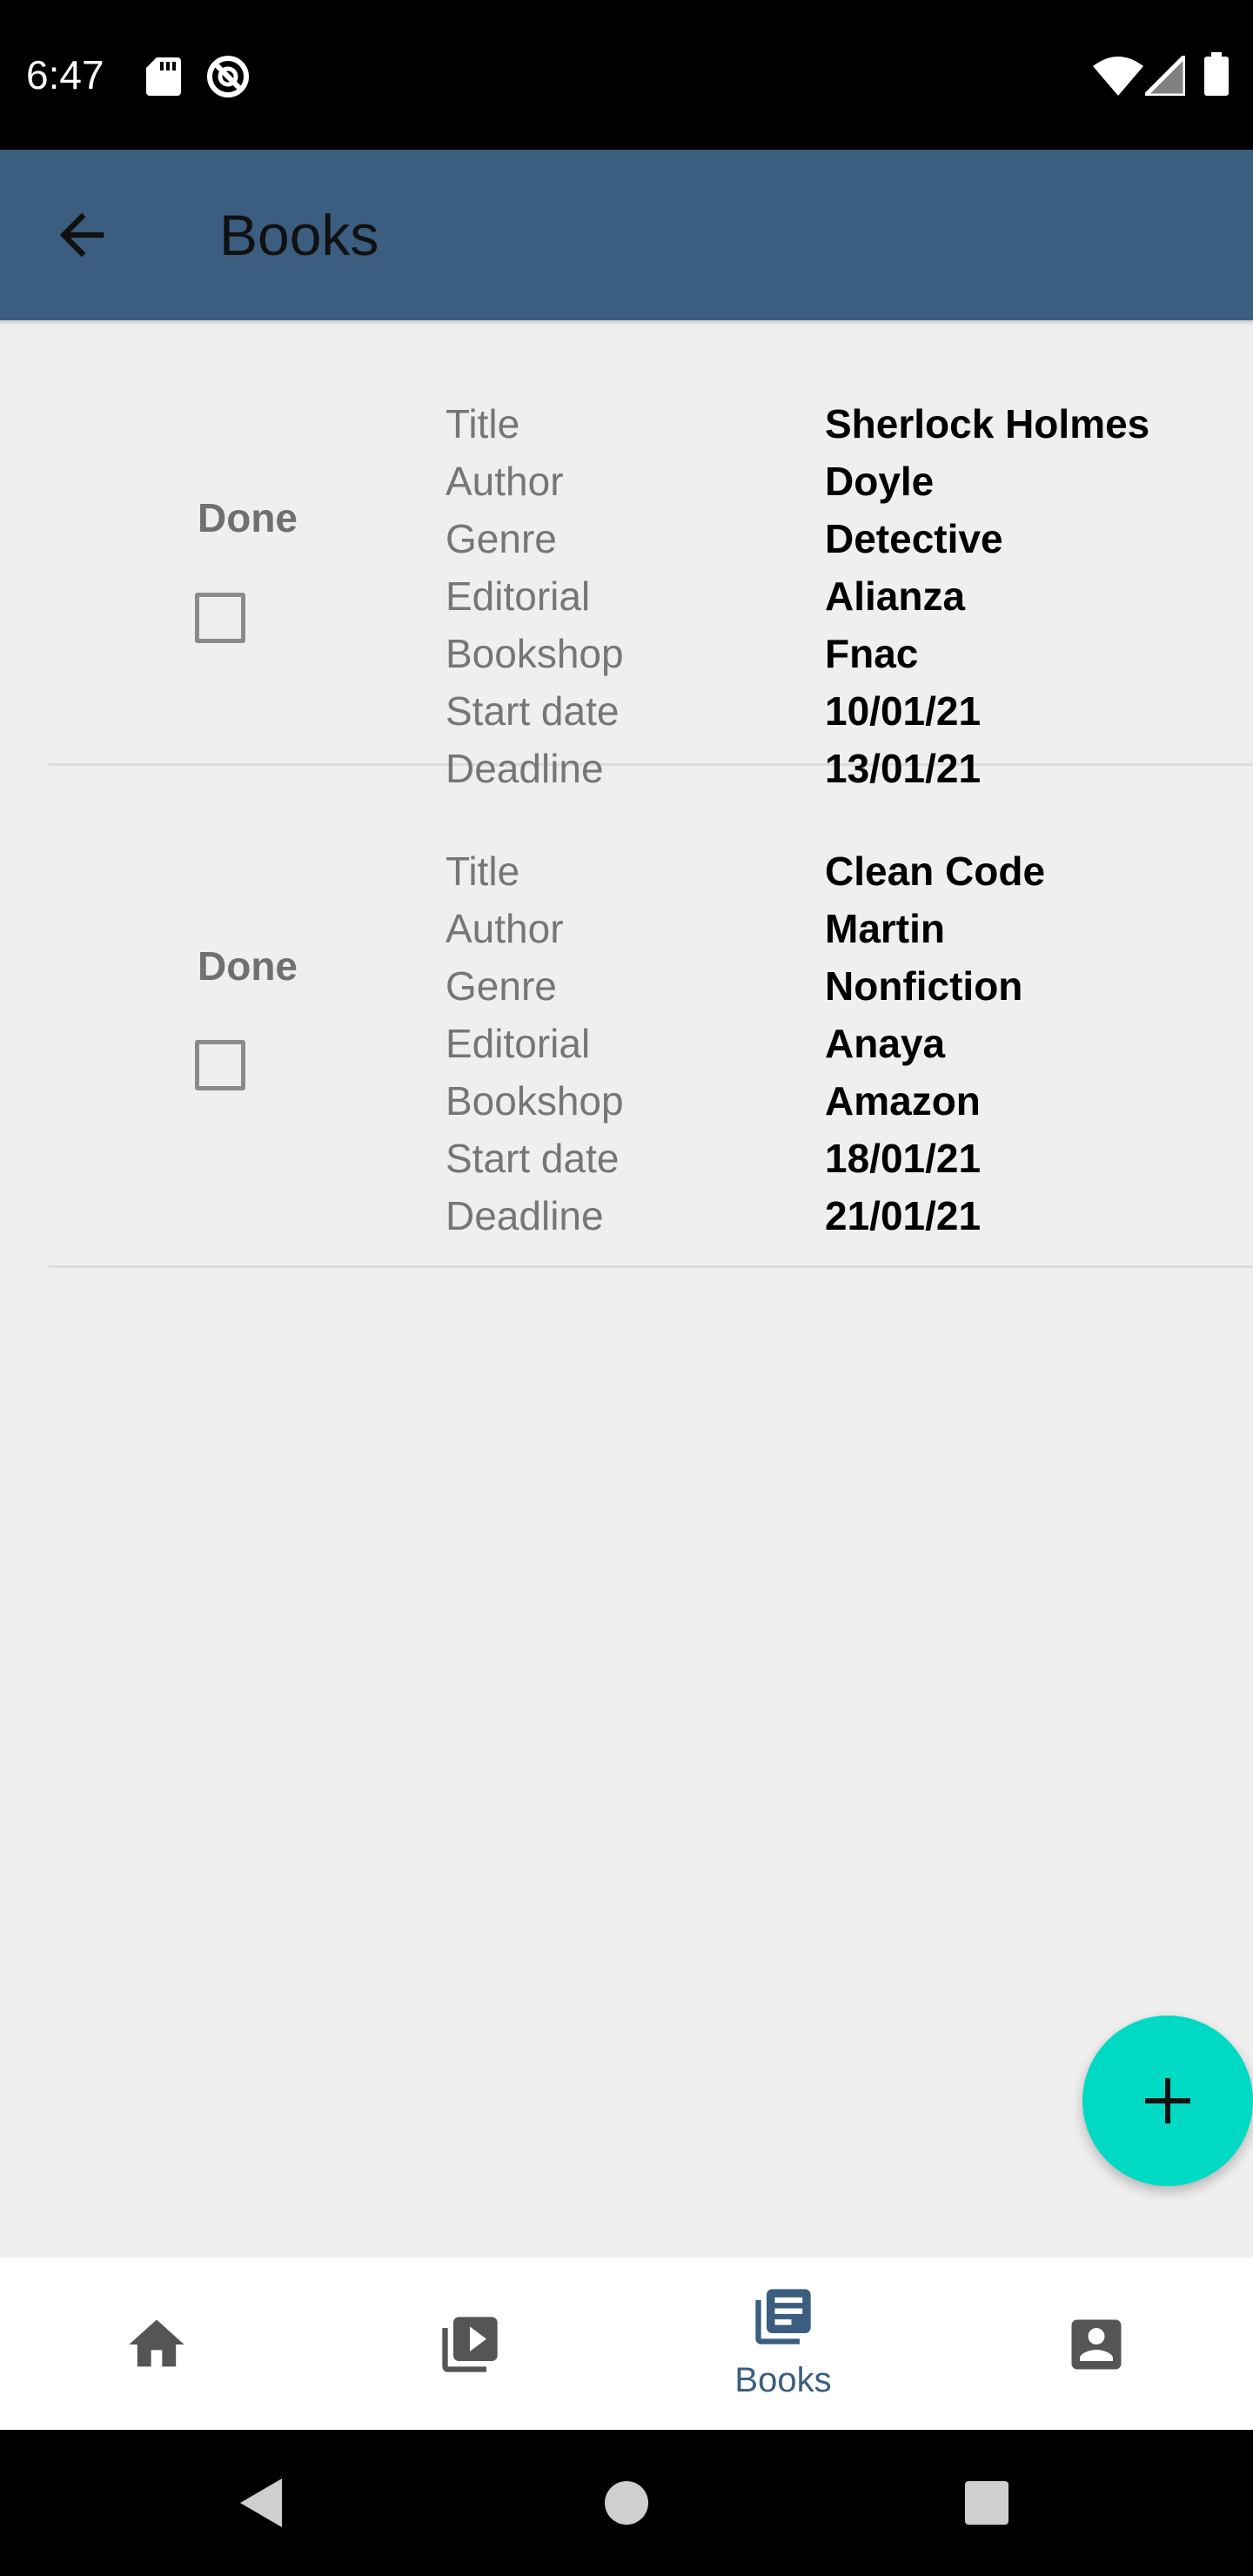  I want to click on contact-card-icon, so click(1096, 2344).